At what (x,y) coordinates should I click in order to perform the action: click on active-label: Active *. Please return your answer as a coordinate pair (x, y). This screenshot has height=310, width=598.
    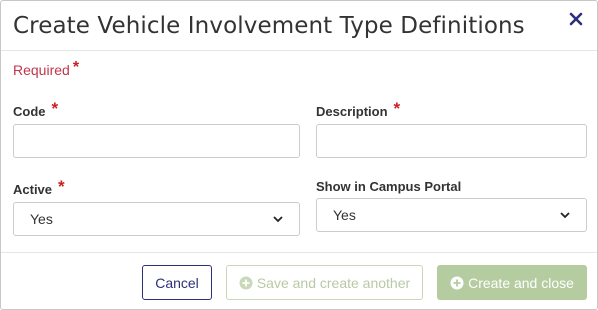
    Looking at the image, I should click on (39, 188).